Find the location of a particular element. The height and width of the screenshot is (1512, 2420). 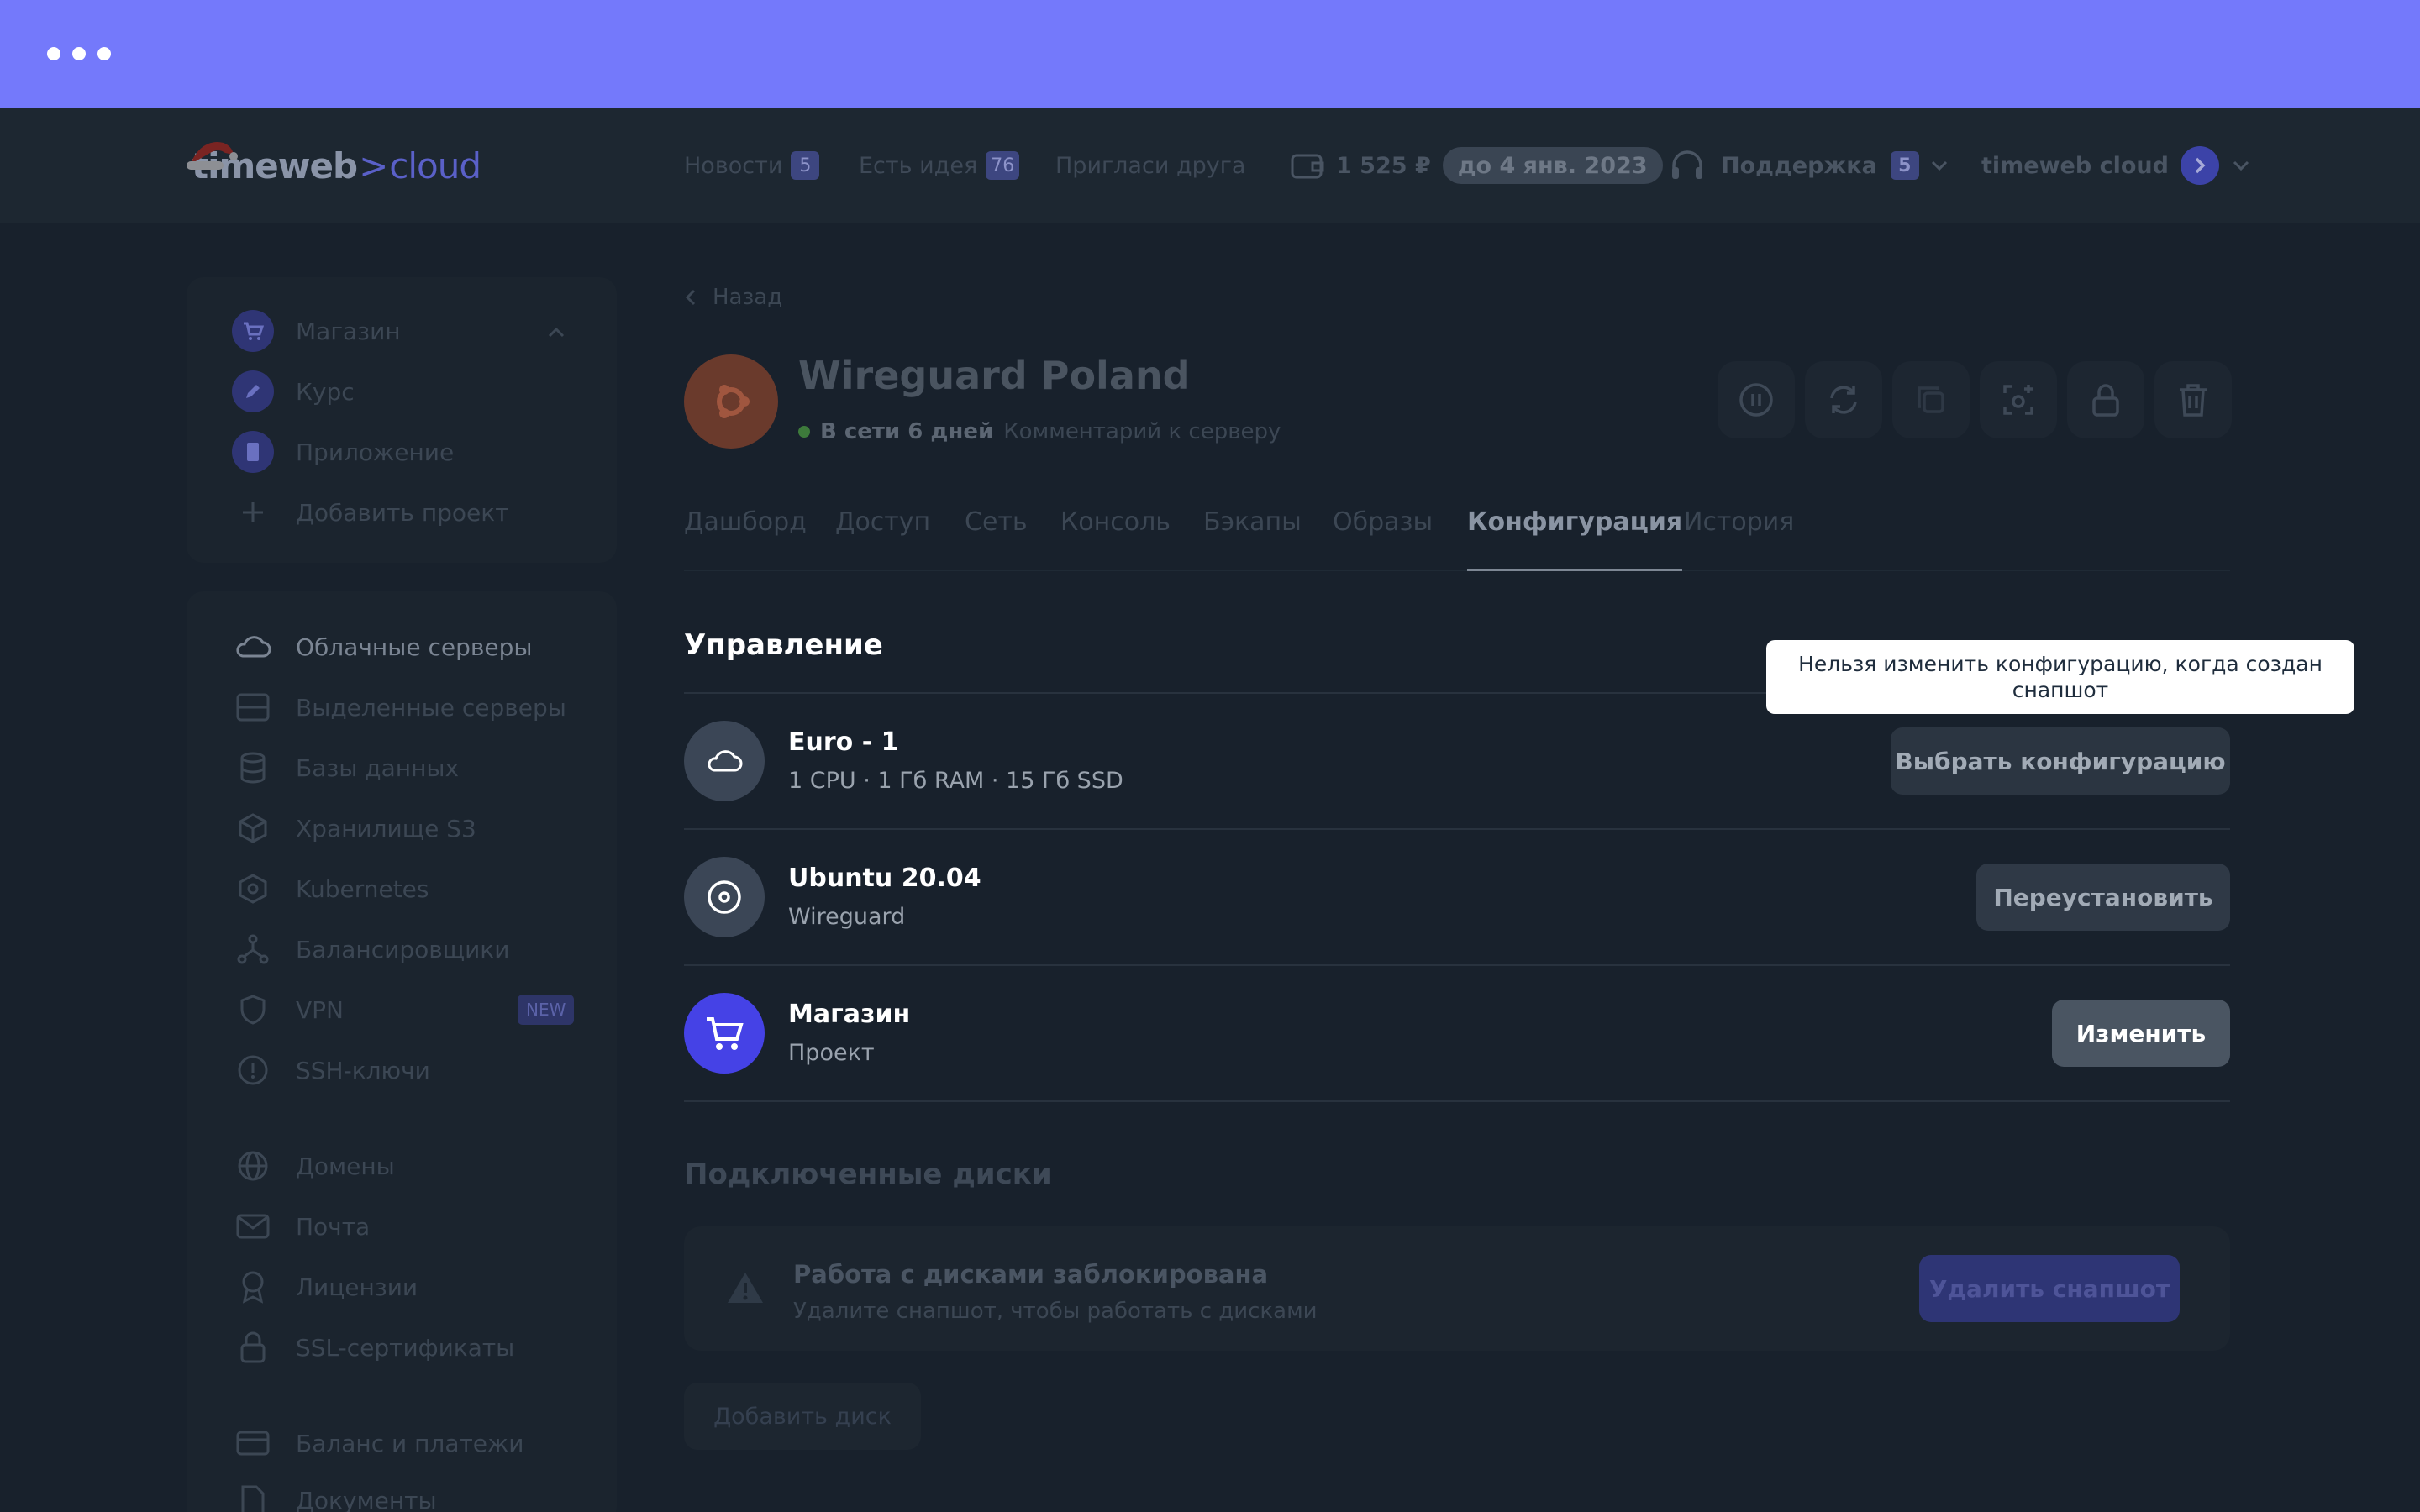

delete-server-button is located at coordinates (2193, 399).